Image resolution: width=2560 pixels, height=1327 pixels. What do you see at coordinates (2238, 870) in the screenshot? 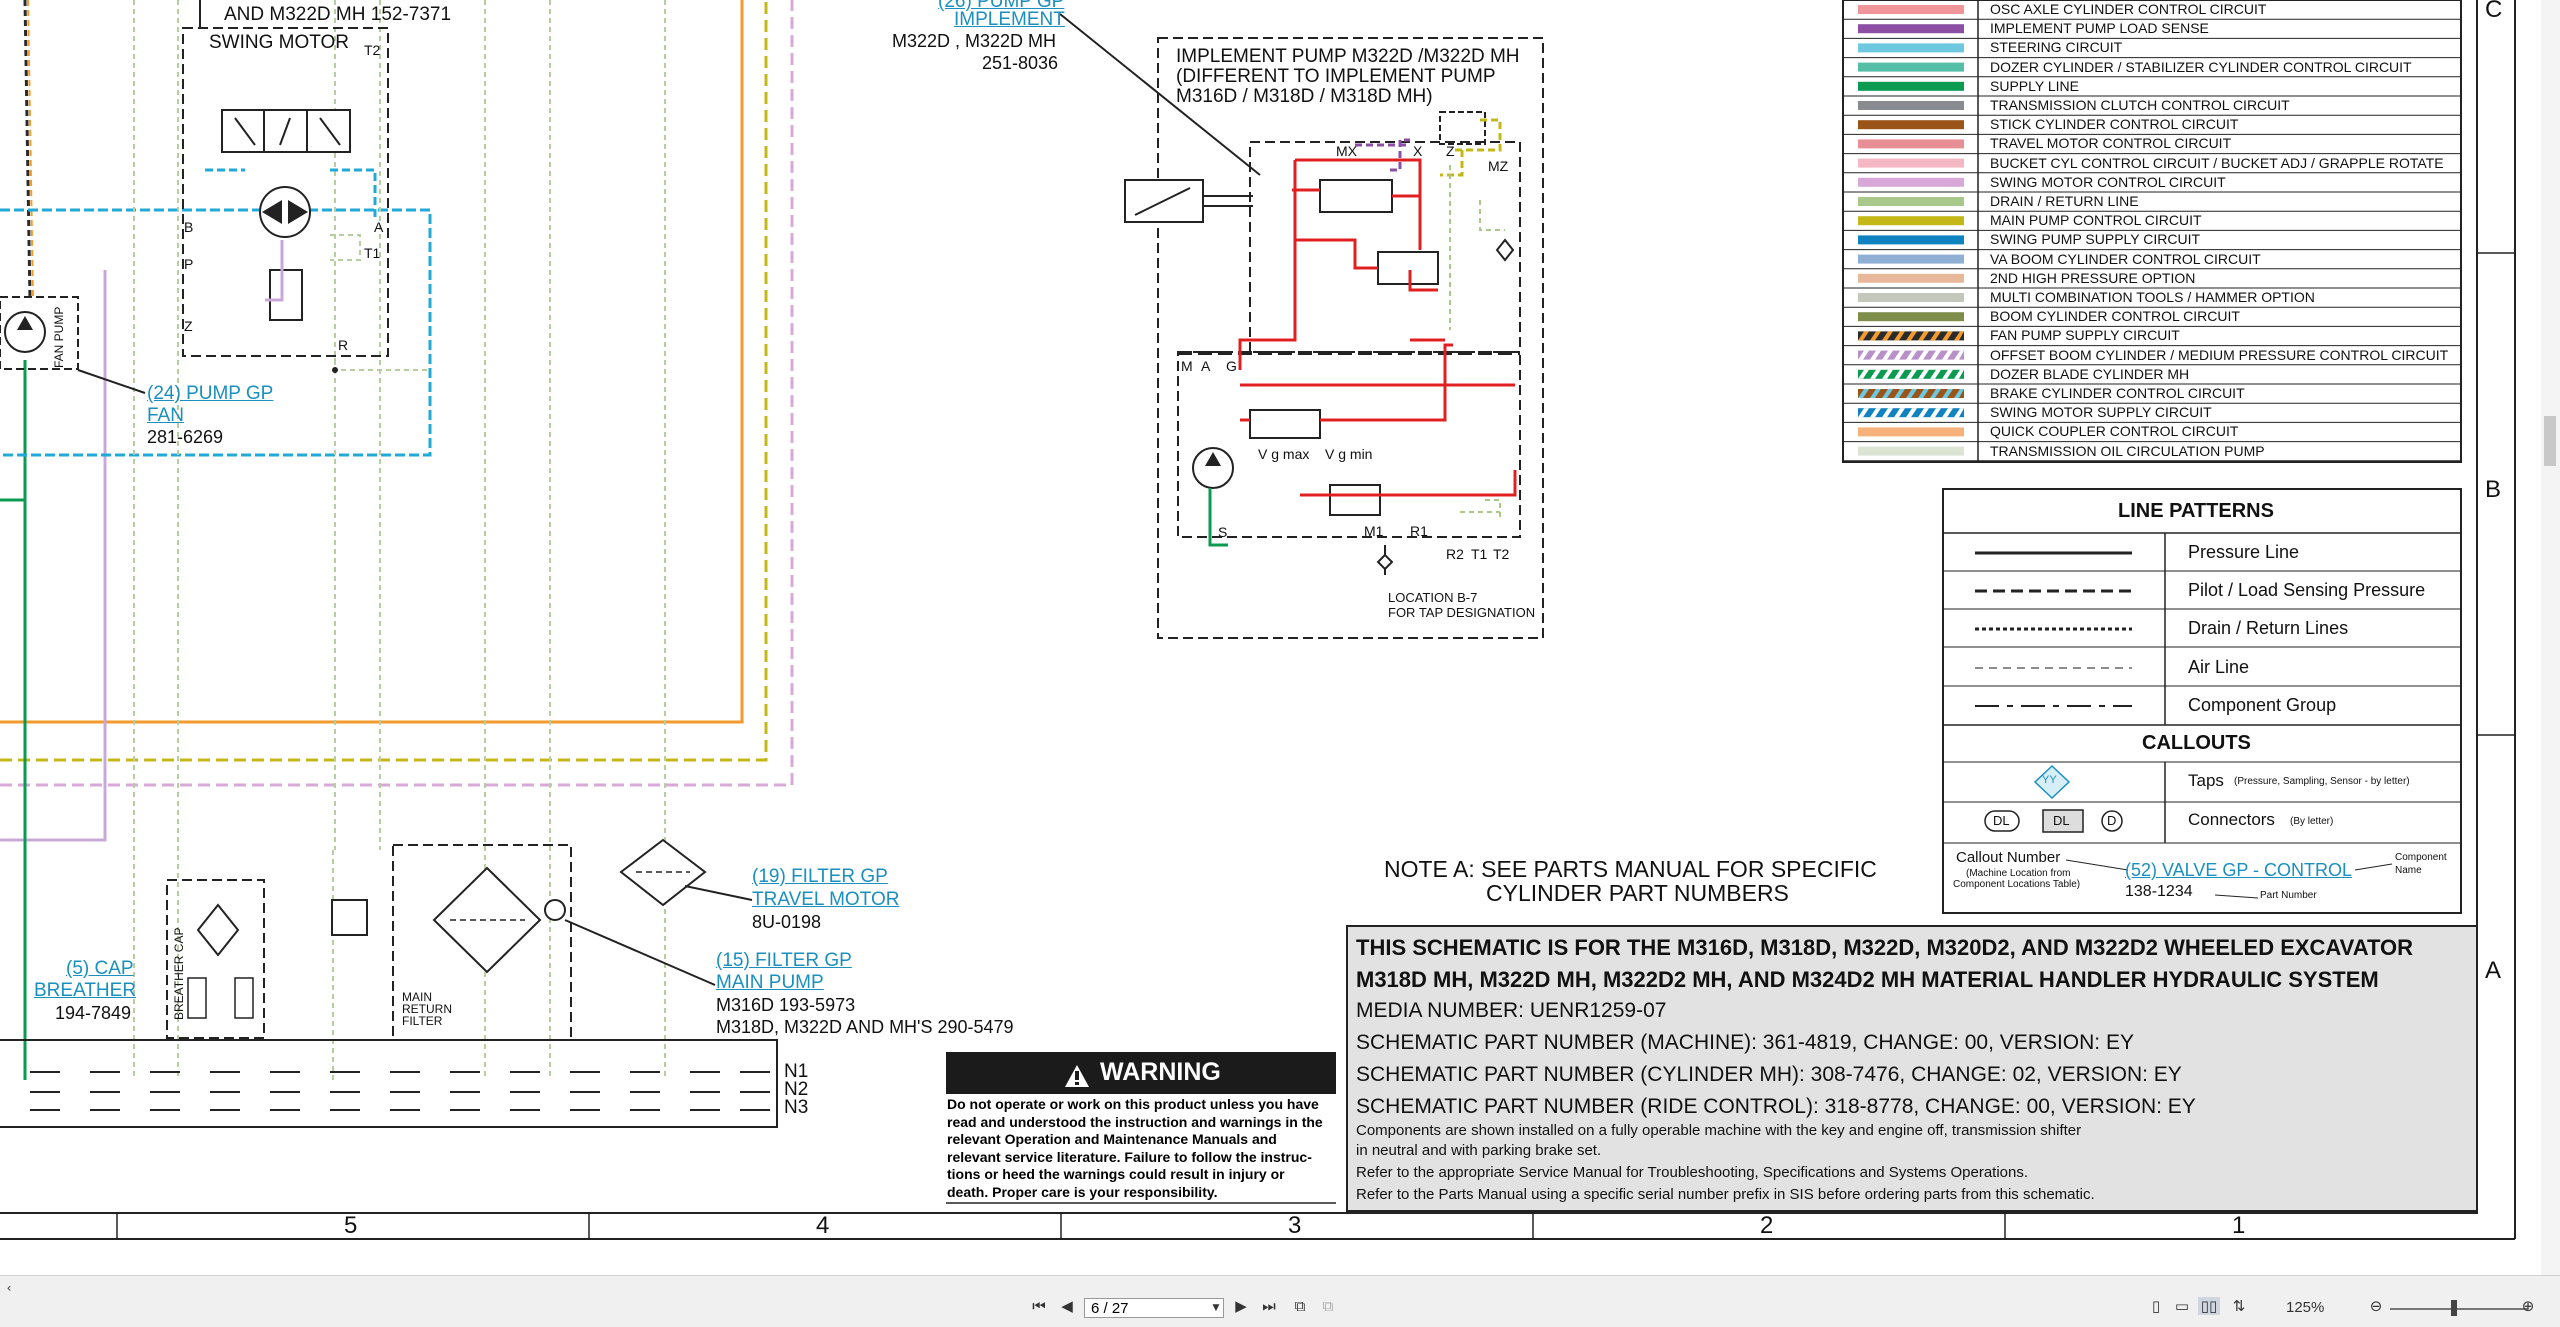
I see `example-callout-link: (52) VALVE GP - CONTROL` at bounding box center [2238, 870].